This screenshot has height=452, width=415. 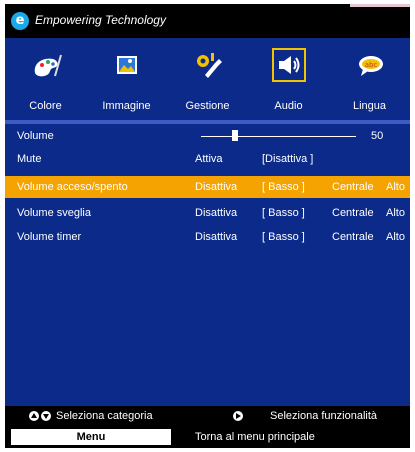 I want to click on svg-text: abc, so click(x=370, y=65).